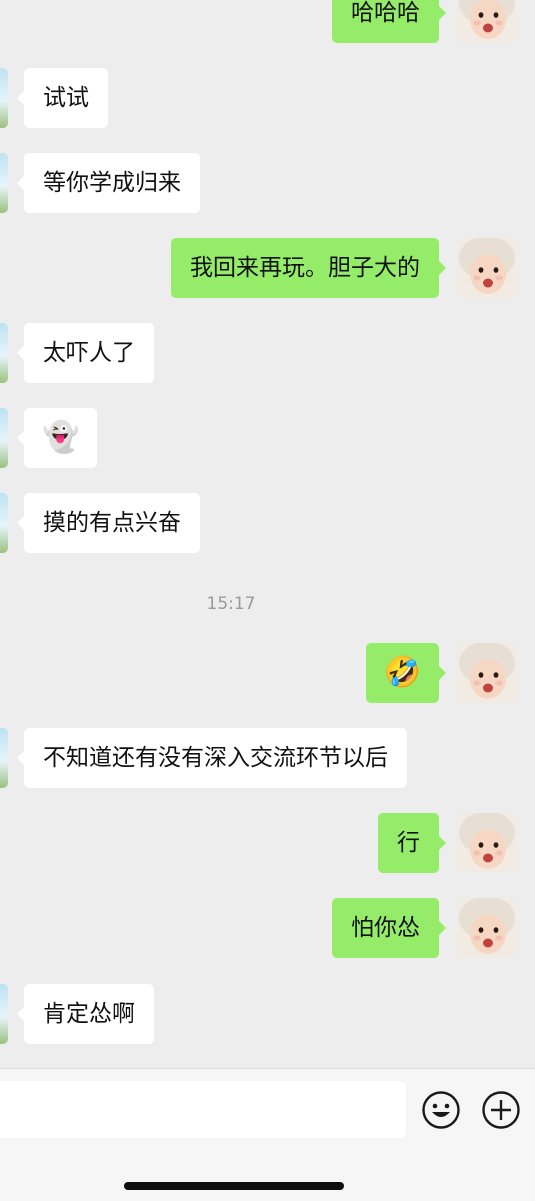  What do you see at coordinates (108, 523) in the screenshot?
I see `message-bubble: 摸的有点兴奋` at bounding box center [108, 523].